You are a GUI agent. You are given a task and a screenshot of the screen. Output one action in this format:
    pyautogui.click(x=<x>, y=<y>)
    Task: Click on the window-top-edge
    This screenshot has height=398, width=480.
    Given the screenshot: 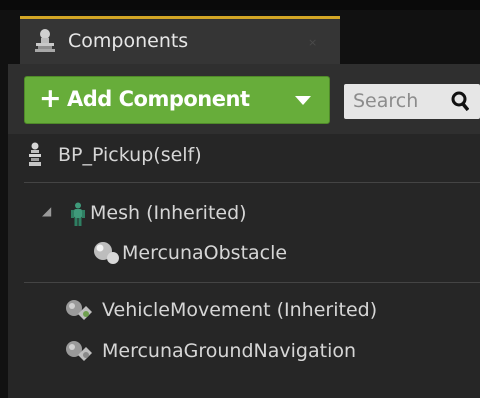 What is the action you would take?
    pyautogui.click(x=240, y=5)
    